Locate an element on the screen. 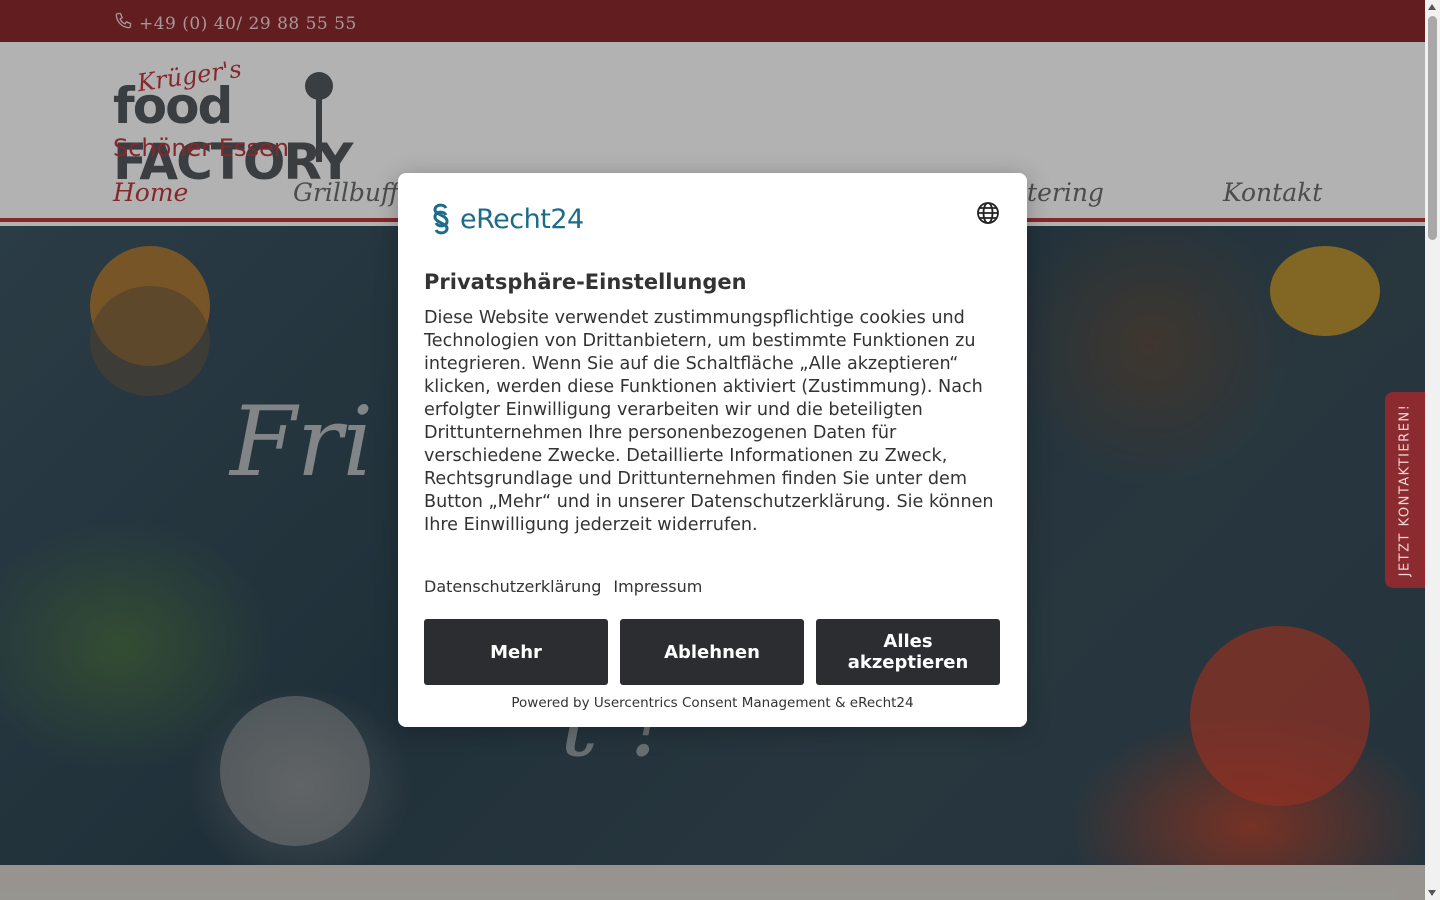 The image size is (1440, 900). section-sign-icon is located at coordinates (441, 219).